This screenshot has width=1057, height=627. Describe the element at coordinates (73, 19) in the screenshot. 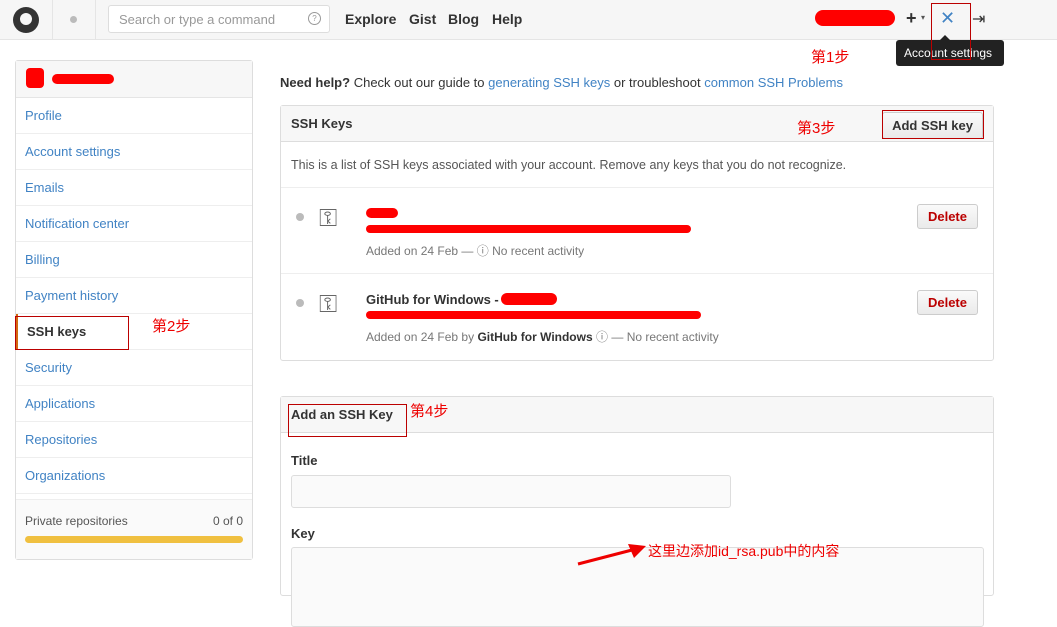

I see `notifications-icon` at that location.